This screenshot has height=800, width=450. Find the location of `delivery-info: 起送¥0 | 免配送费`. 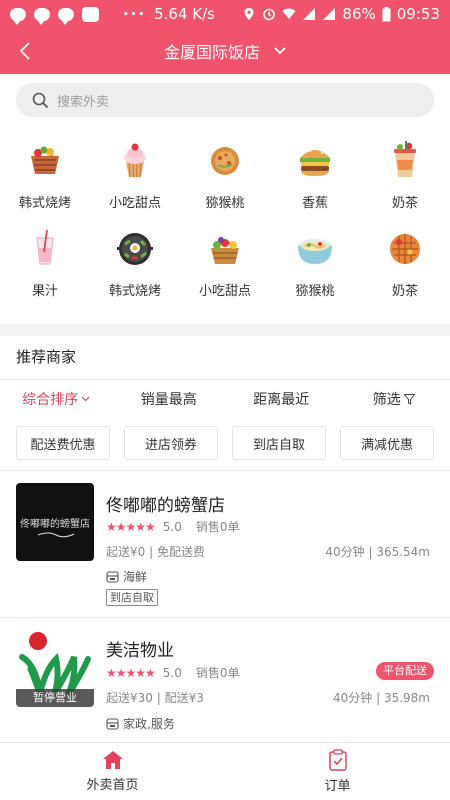

delivery-info: 起送¥0 | 免配送费 is located at coordinates (155, 552).